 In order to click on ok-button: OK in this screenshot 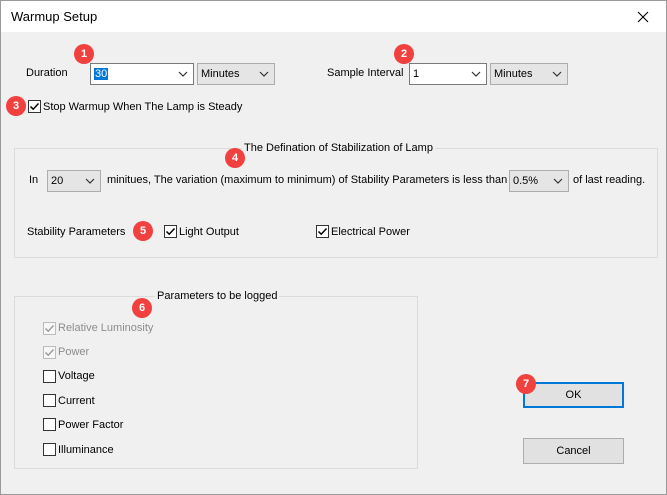, I will do `click(573, 395)`.